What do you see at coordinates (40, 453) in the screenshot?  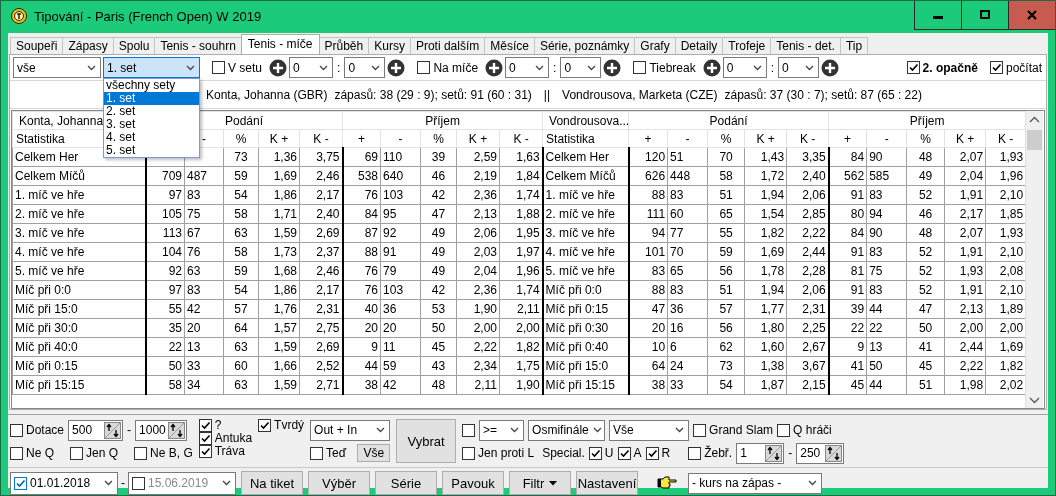 I see `checkbox-label: Ne Q` at bounding box center [40, 453].